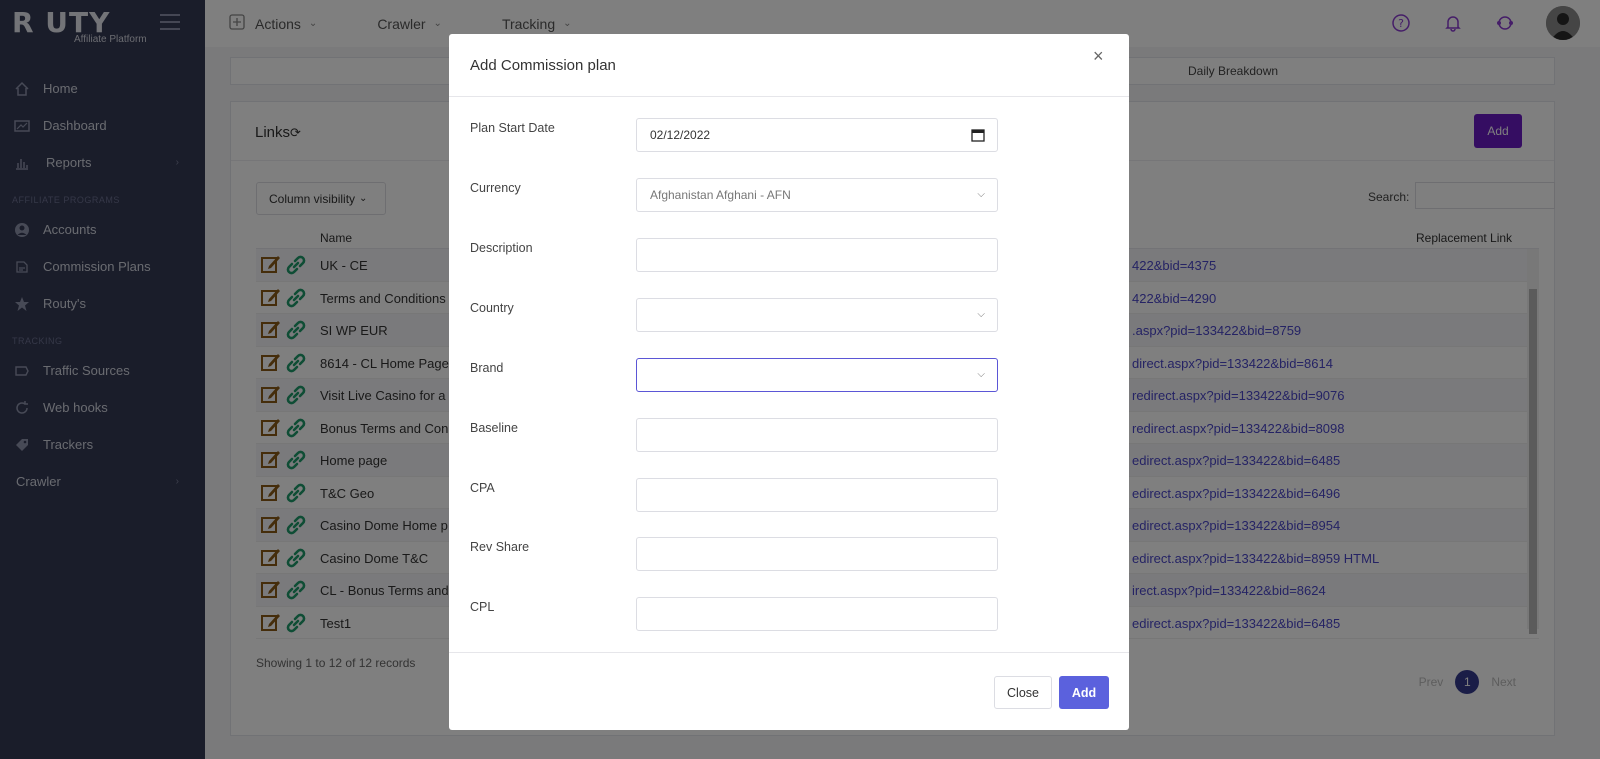 The width and height of the screenshot is (1600, 759). I want to click on field-cpl: CPL, so click(740, 614).